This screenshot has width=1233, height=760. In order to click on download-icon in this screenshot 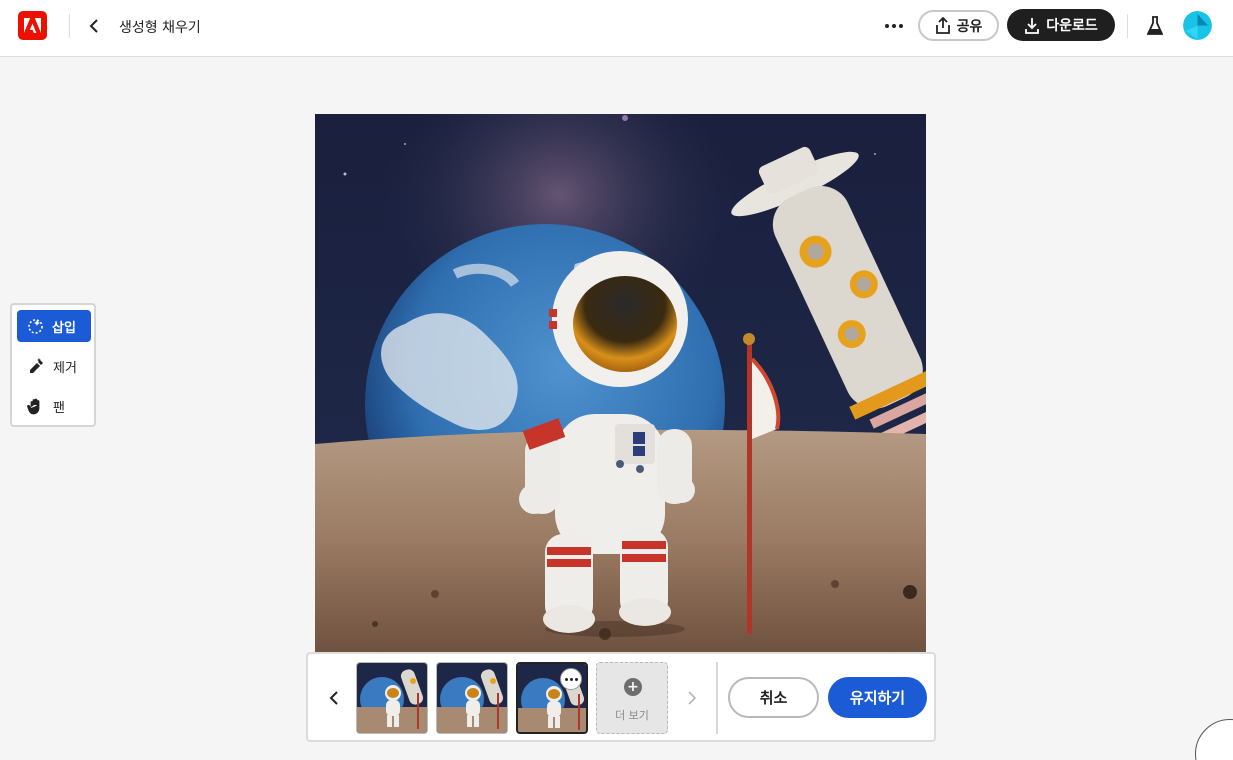, I will do `click(1032, 25)`.